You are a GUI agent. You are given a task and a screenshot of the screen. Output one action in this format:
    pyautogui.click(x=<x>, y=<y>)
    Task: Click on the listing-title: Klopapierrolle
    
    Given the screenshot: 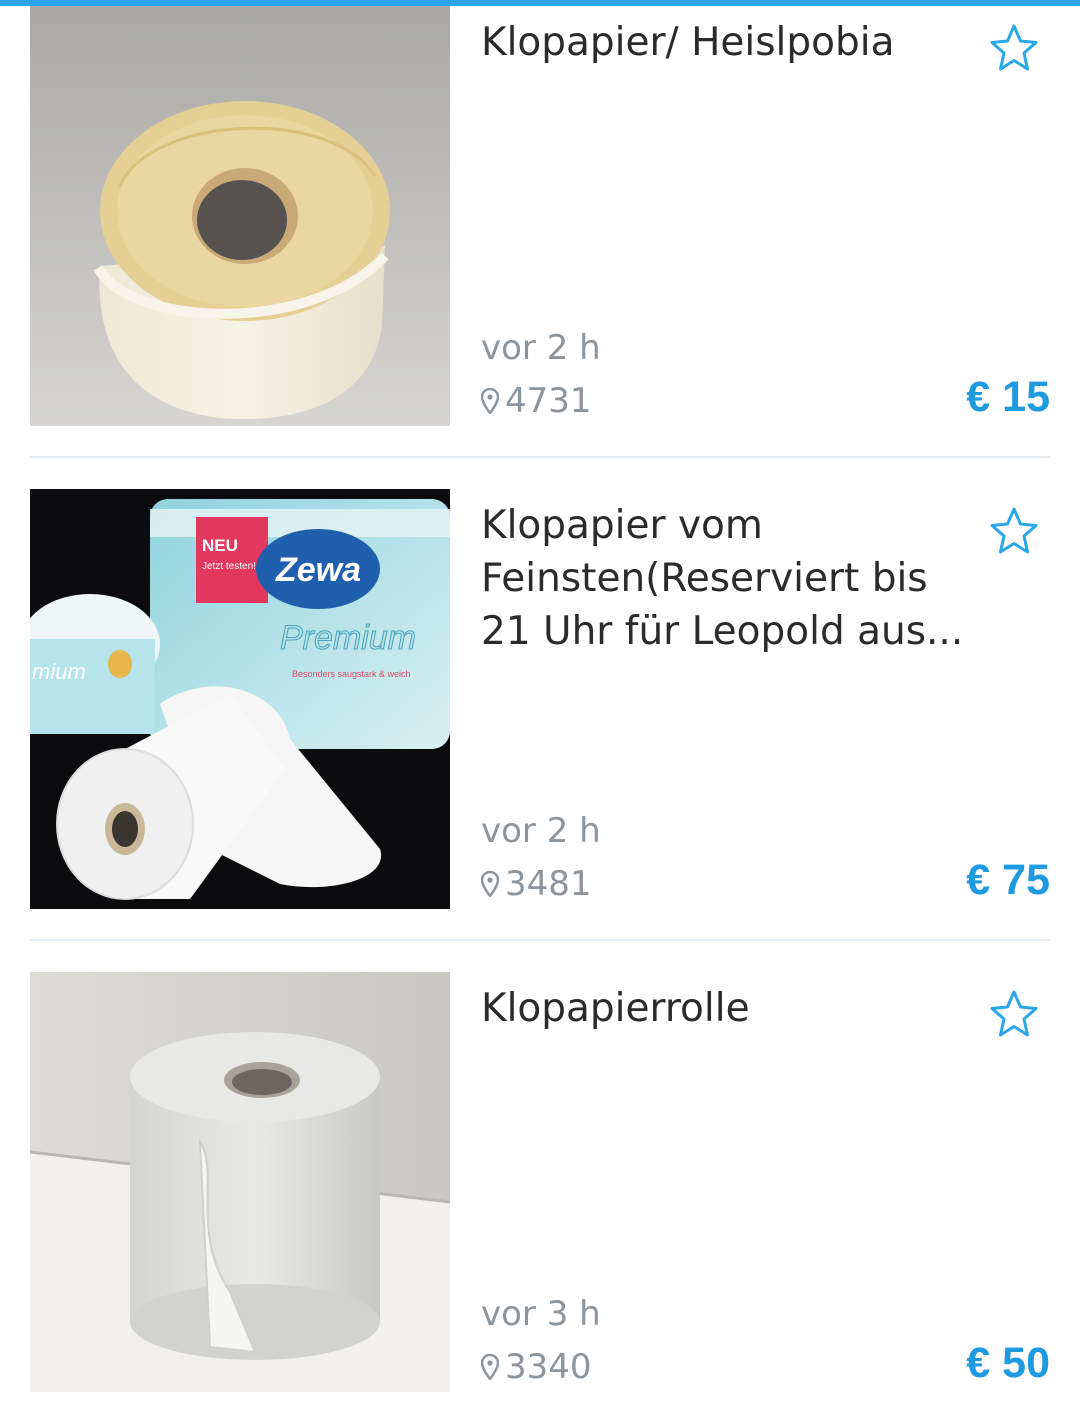 What is the action you would take?
    pyautogui.click(x=726, y=1008)
    